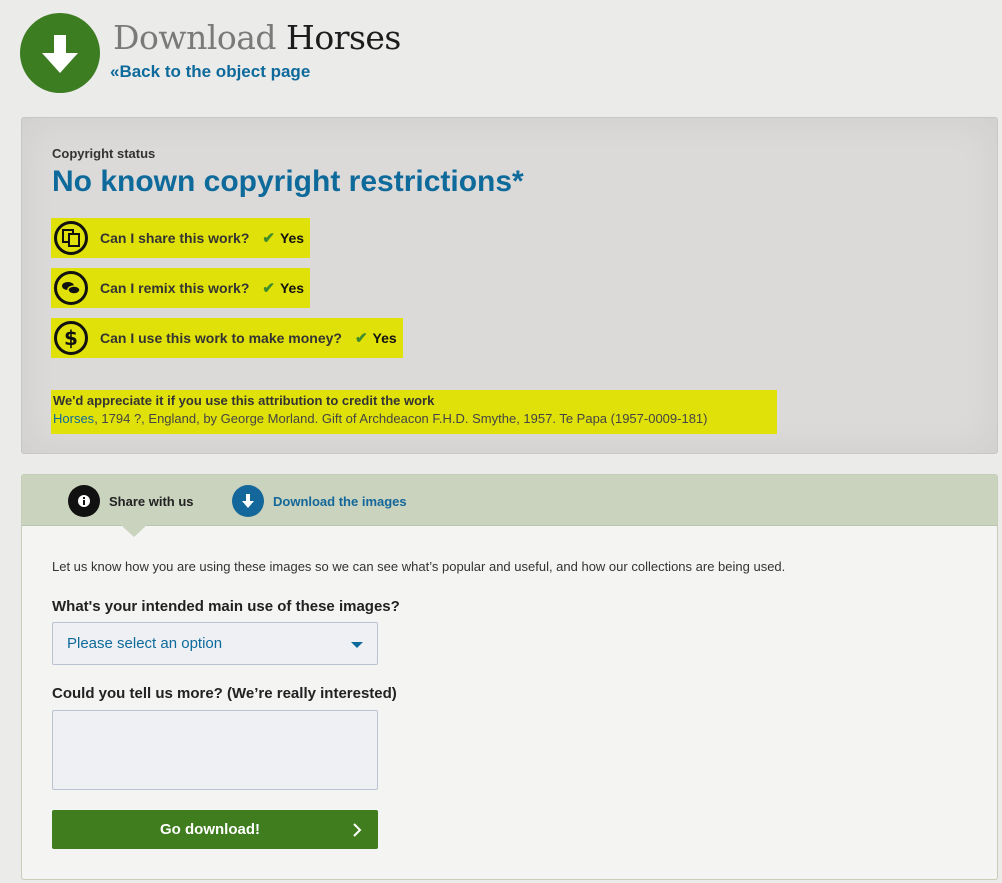  Describe the element at coordinates (84, 501) in the screenshot. I see `info-icon` at that location.